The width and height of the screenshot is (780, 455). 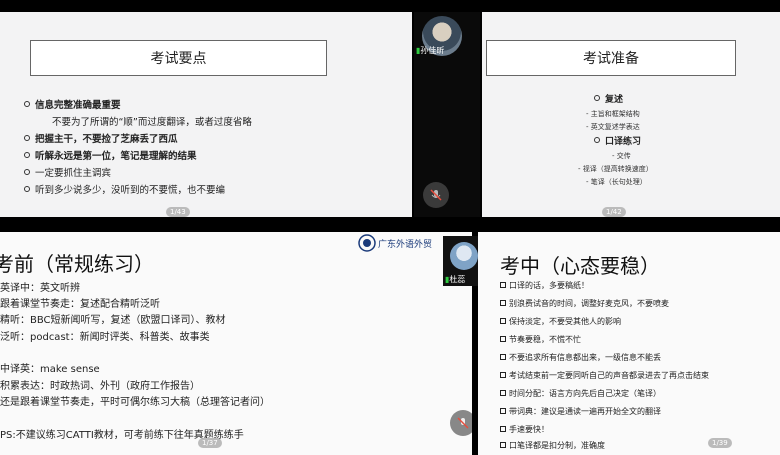 What do you see at coordinates (615, 169) in the screenshot?
I see `outline-sub: - 视译（提高转换速度）` at bounding box center [615, 169].